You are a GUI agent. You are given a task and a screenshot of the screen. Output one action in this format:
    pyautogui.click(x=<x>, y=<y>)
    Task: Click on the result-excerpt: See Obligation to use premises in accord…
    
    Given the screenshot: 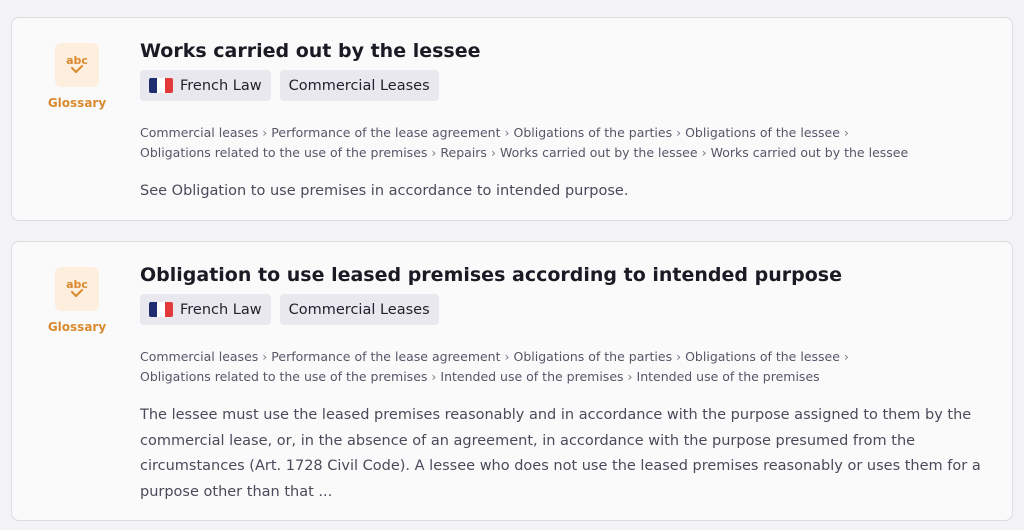 What is the action you would take?
    pyautogui.click(x=384, y=191)
    